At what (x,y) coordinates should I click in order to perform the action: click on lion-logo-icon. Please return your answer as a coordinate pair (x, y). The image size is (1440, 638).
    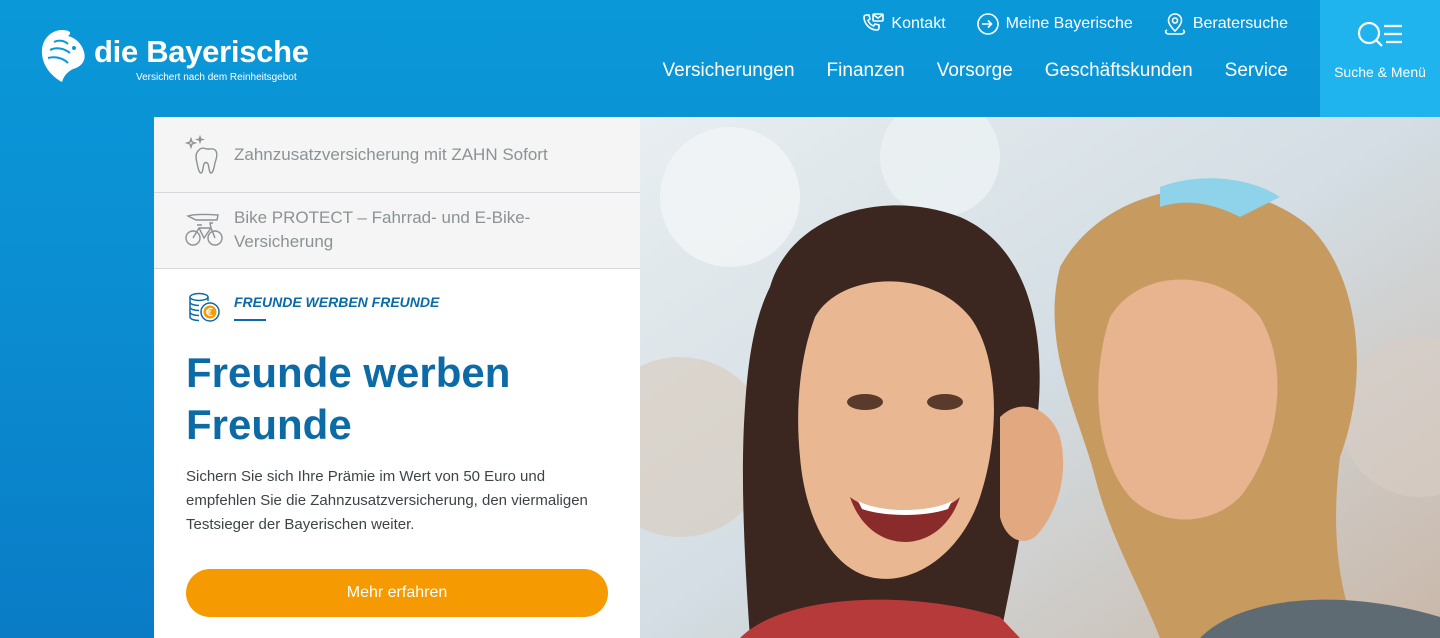
    Looking at the image, I should click on (63, 56).